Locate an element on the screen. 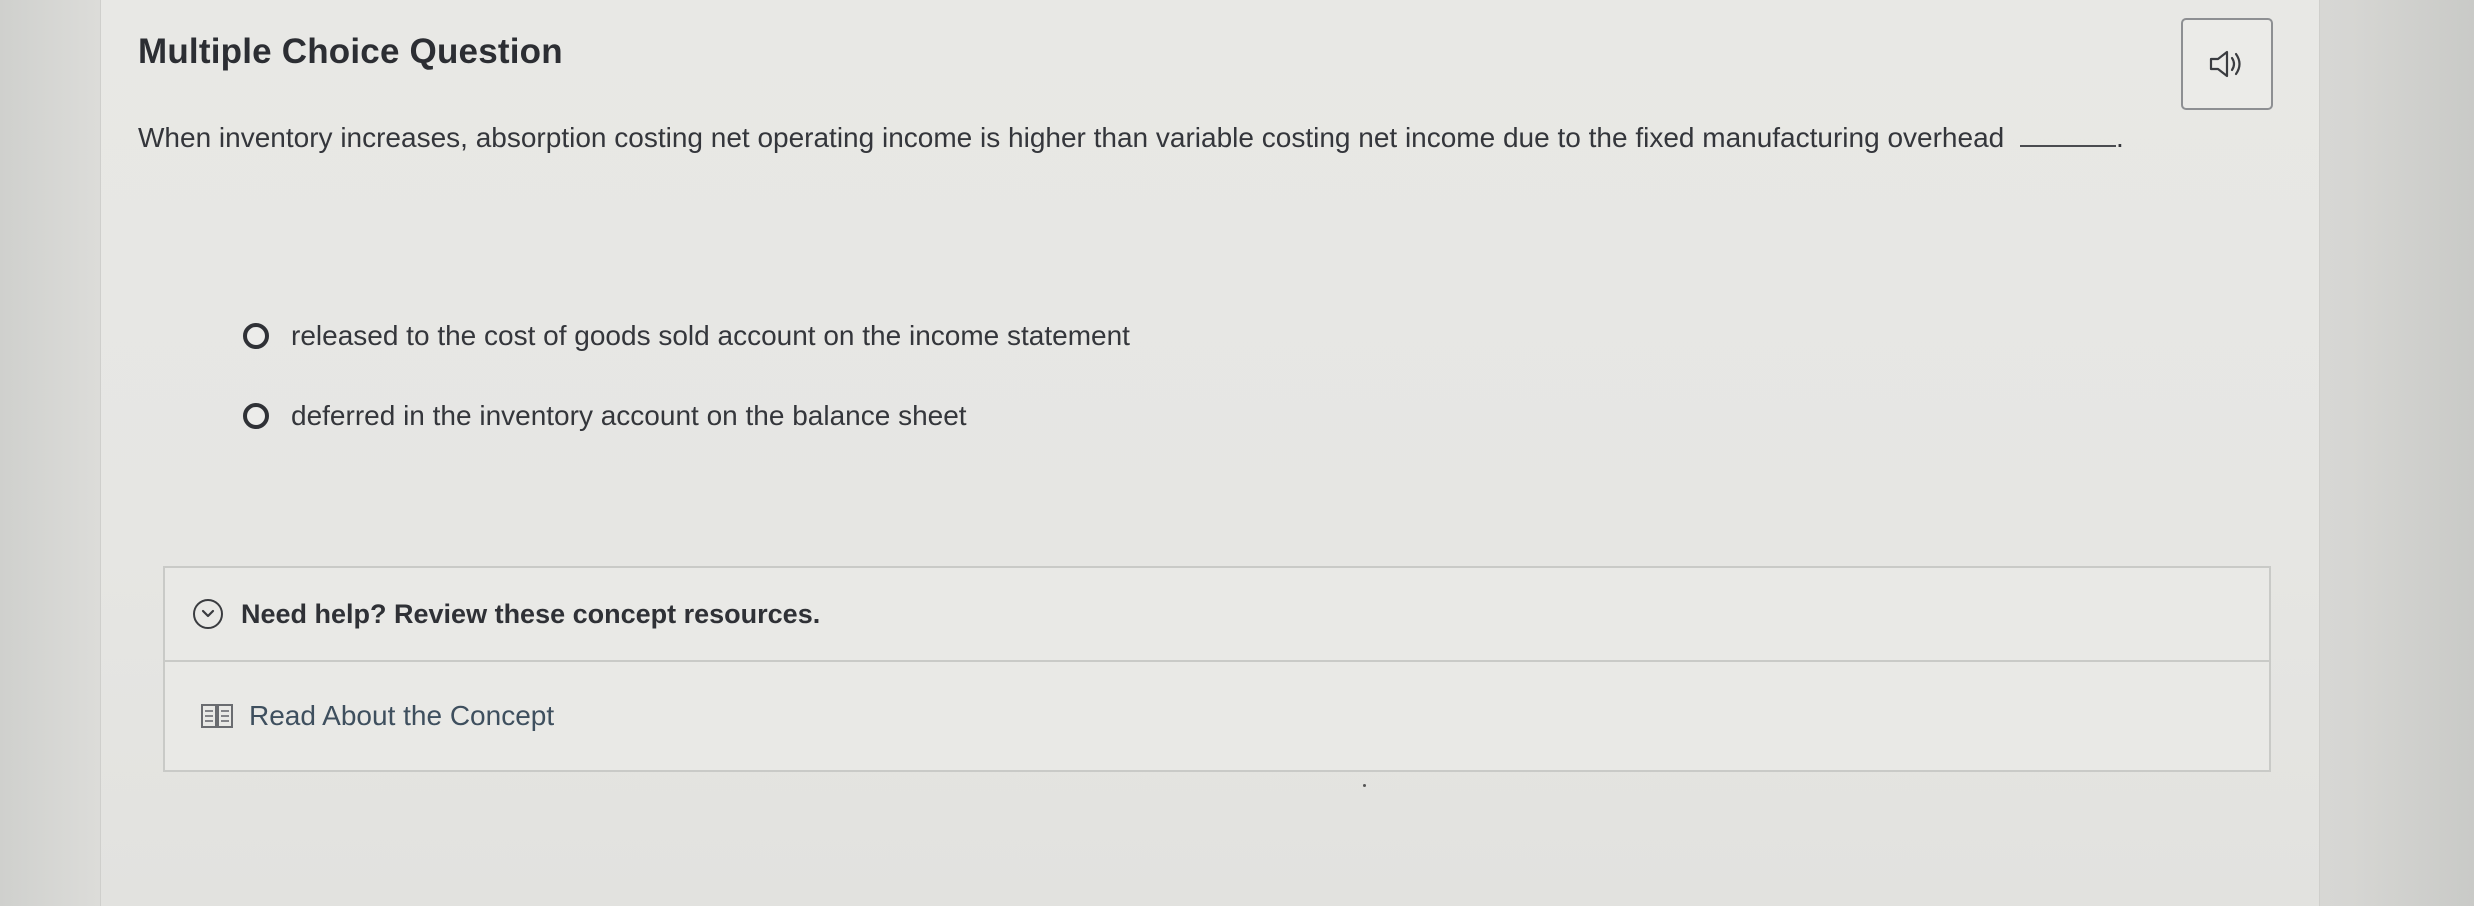 Image resolution: width=2474 pixels, height=906 pixels. screen-speck is located at coordinates (1364, 785).